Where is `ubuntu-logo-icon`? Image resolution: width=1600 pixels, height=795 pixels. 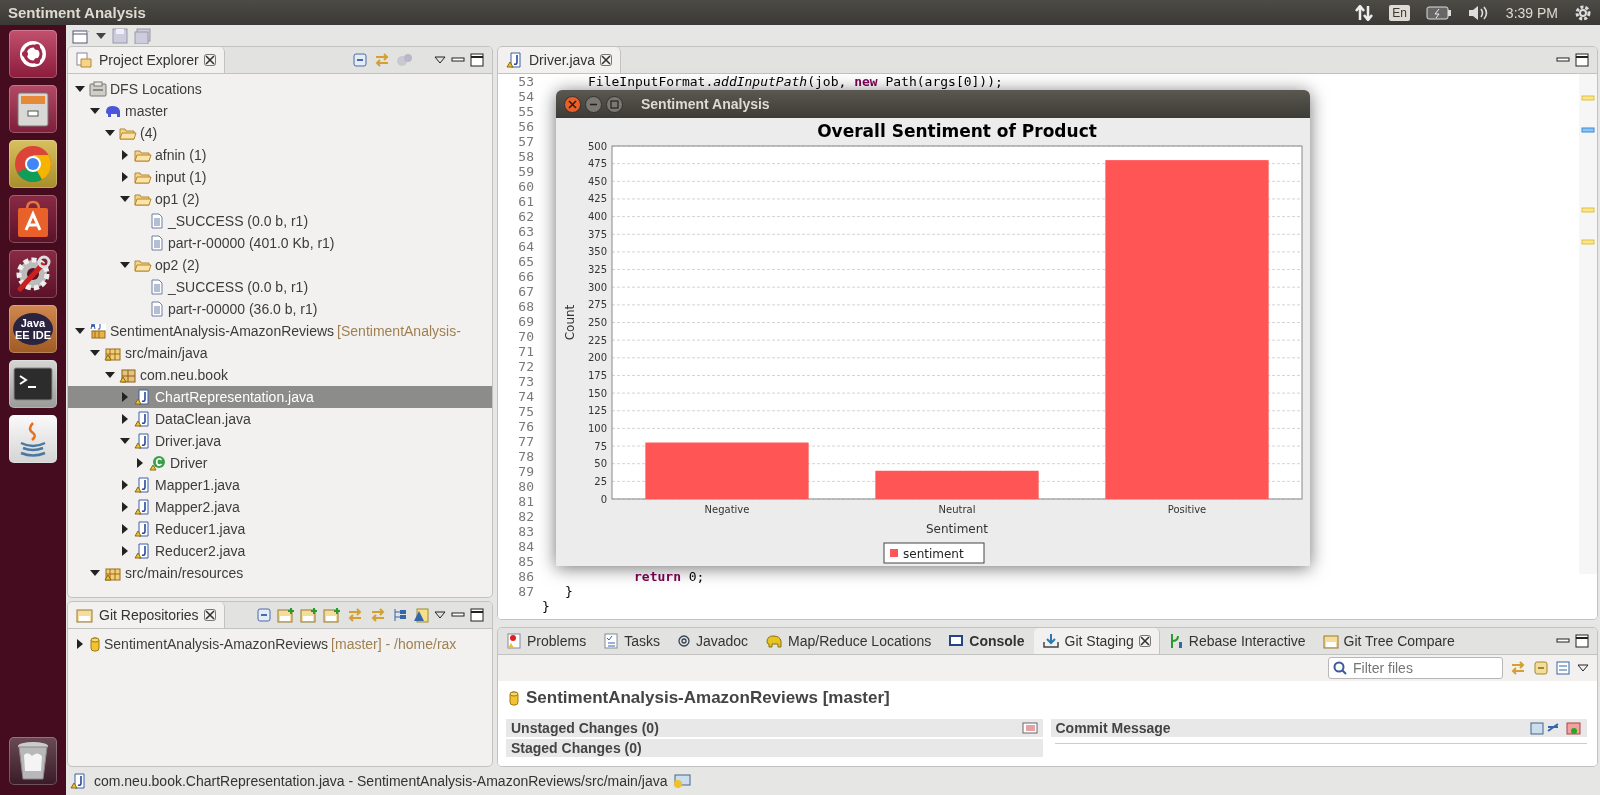 ubuntu-logo-icon is located at coordinates (33, 54).